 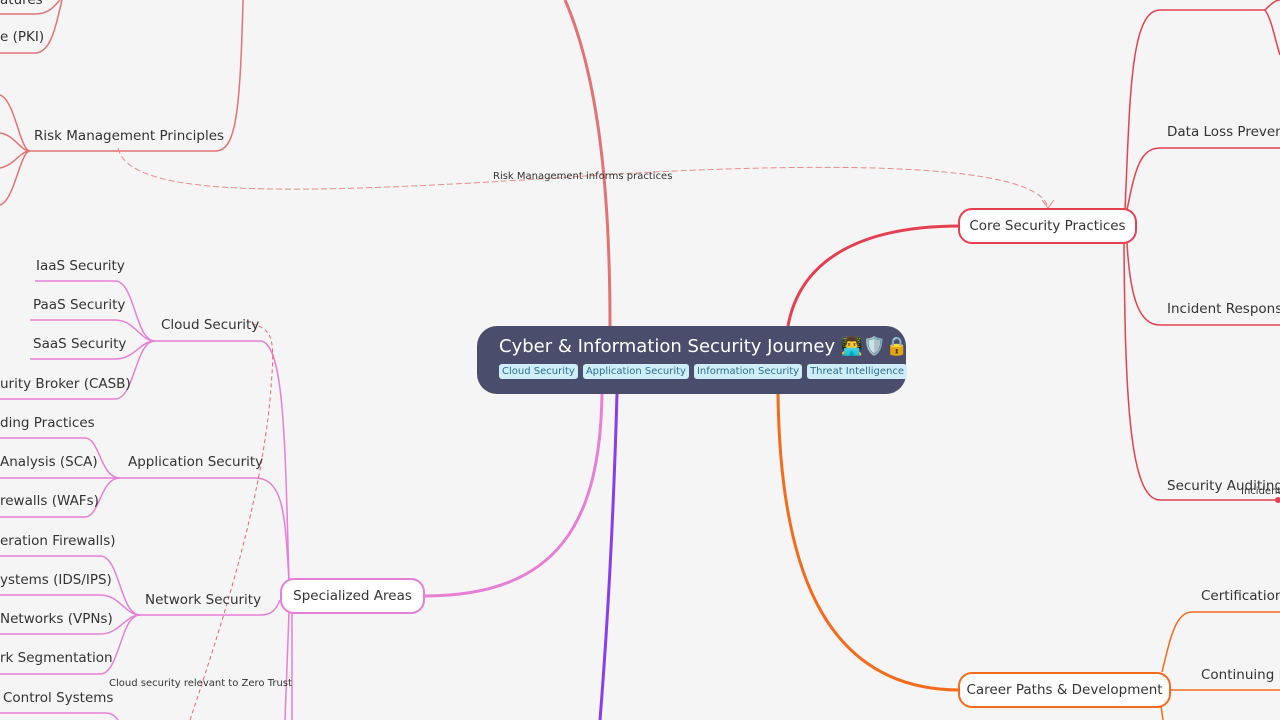 What do you see at coordinates (1064, 690) in the screenshot?
I see `node-career-paths: Career Paths & Development` at bounding box center [1064, 690].